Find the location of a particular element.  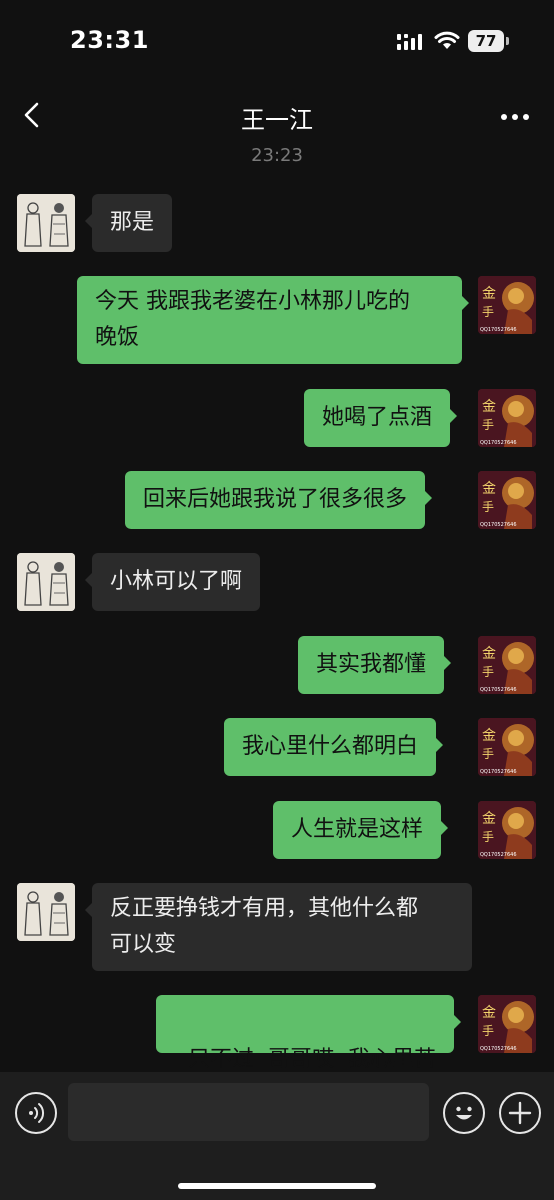

message-bubble-outgoing: 回来后她跟我说了很多很多 is located at coordinates (279, 500).